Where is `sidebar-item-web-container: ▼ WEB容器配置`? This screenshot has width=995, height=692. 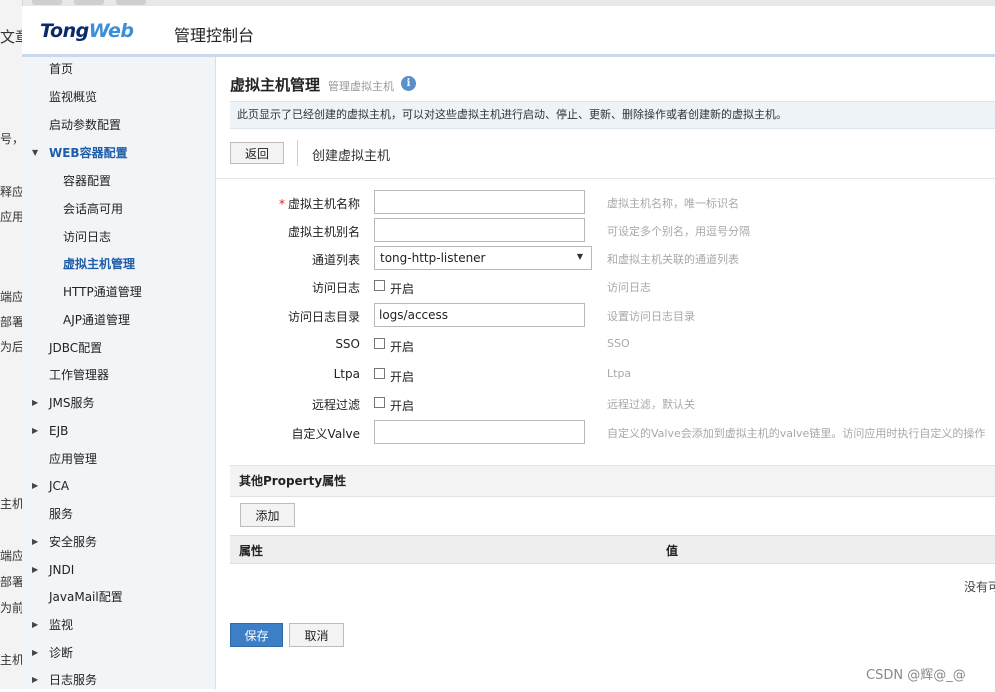
sidebar-item-web-container: ▼ WEB容器配置 is located at coordinates (118, 153).